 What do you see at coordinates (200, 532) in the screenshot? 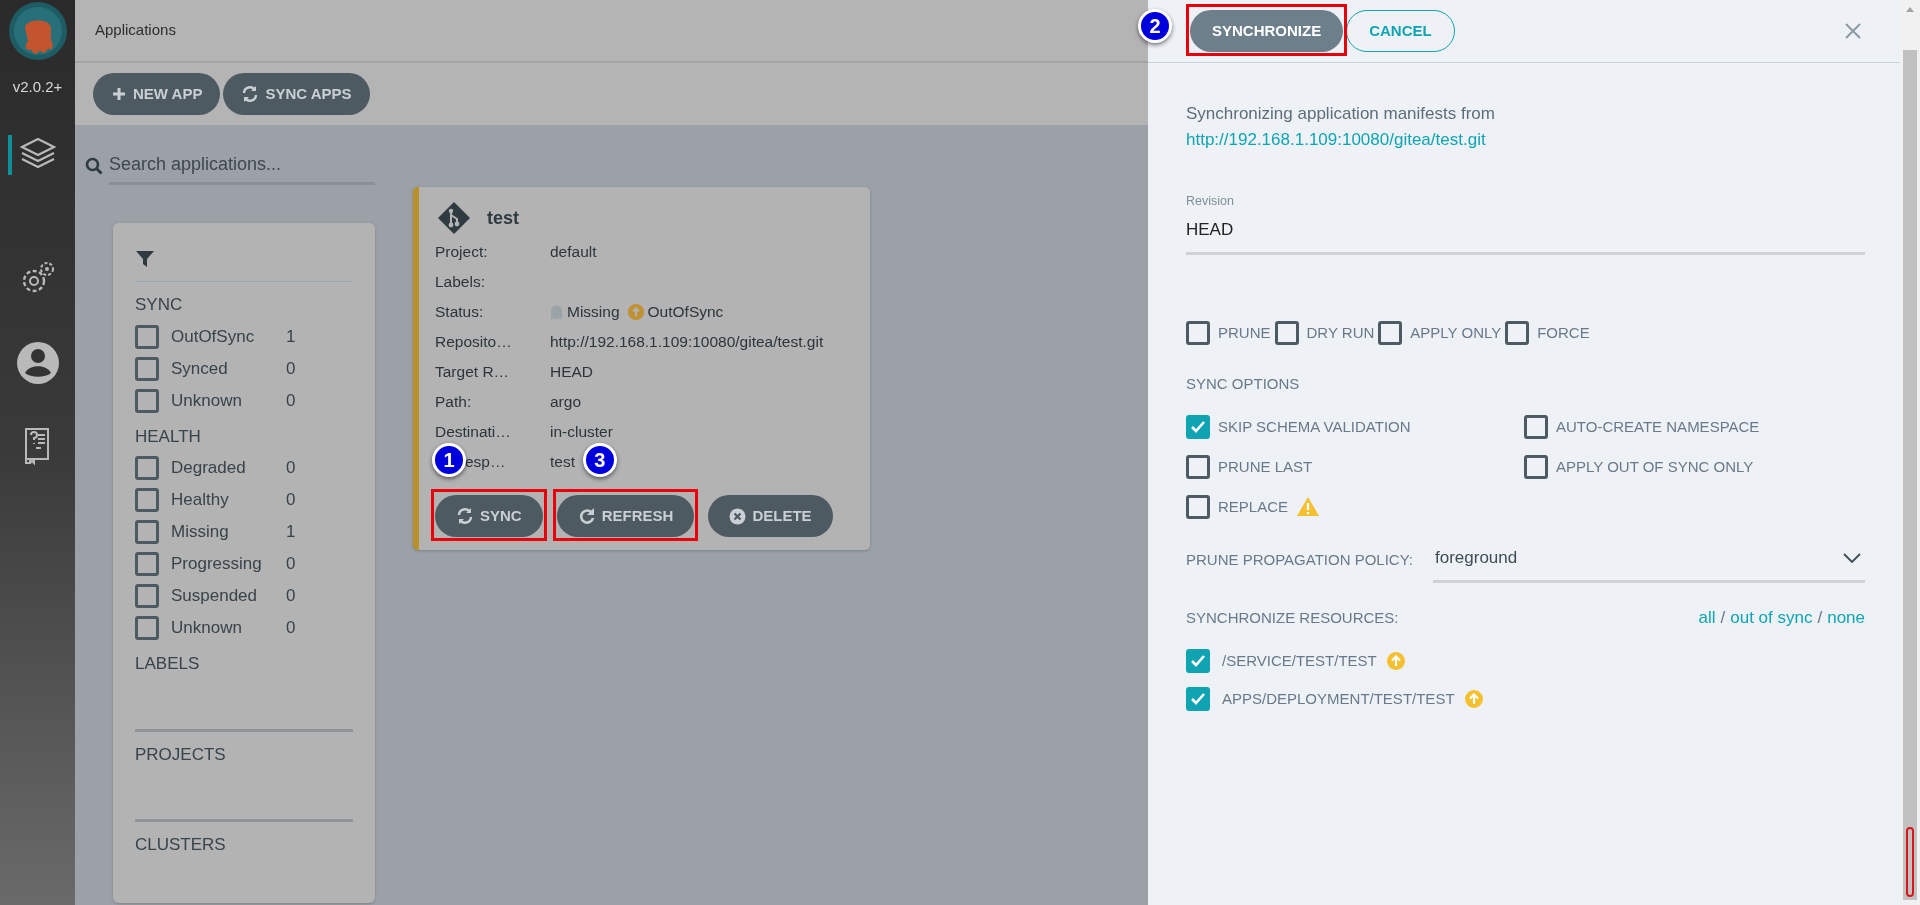
I see `filter-label: Missing` at bounding box center [200, 532].